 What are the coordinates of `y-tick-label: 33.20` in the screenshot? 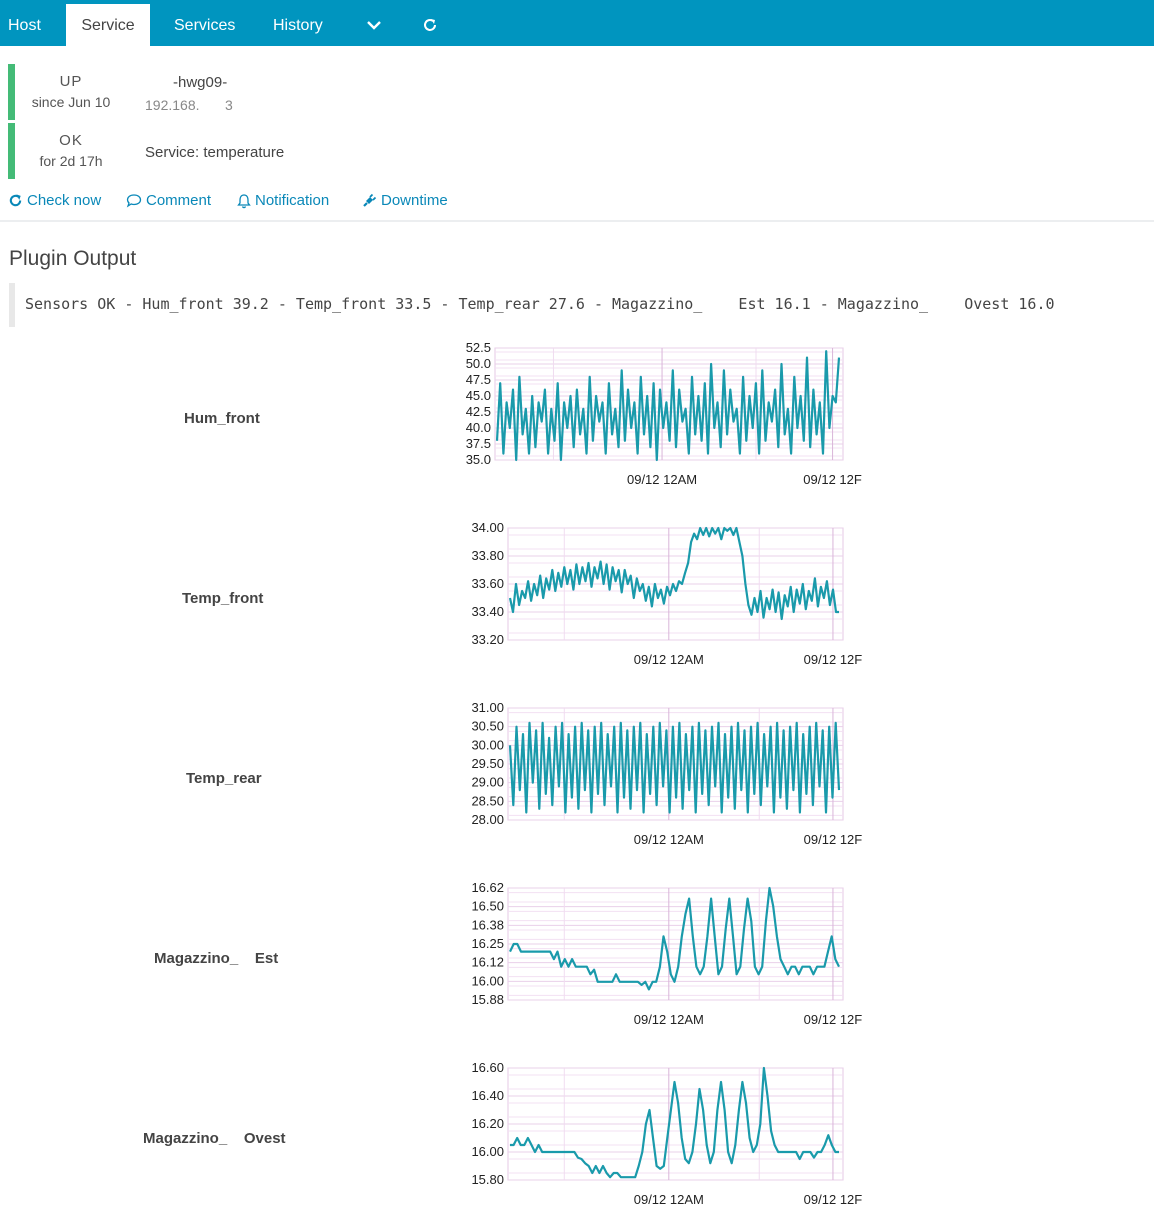 It's located at (487, 639).